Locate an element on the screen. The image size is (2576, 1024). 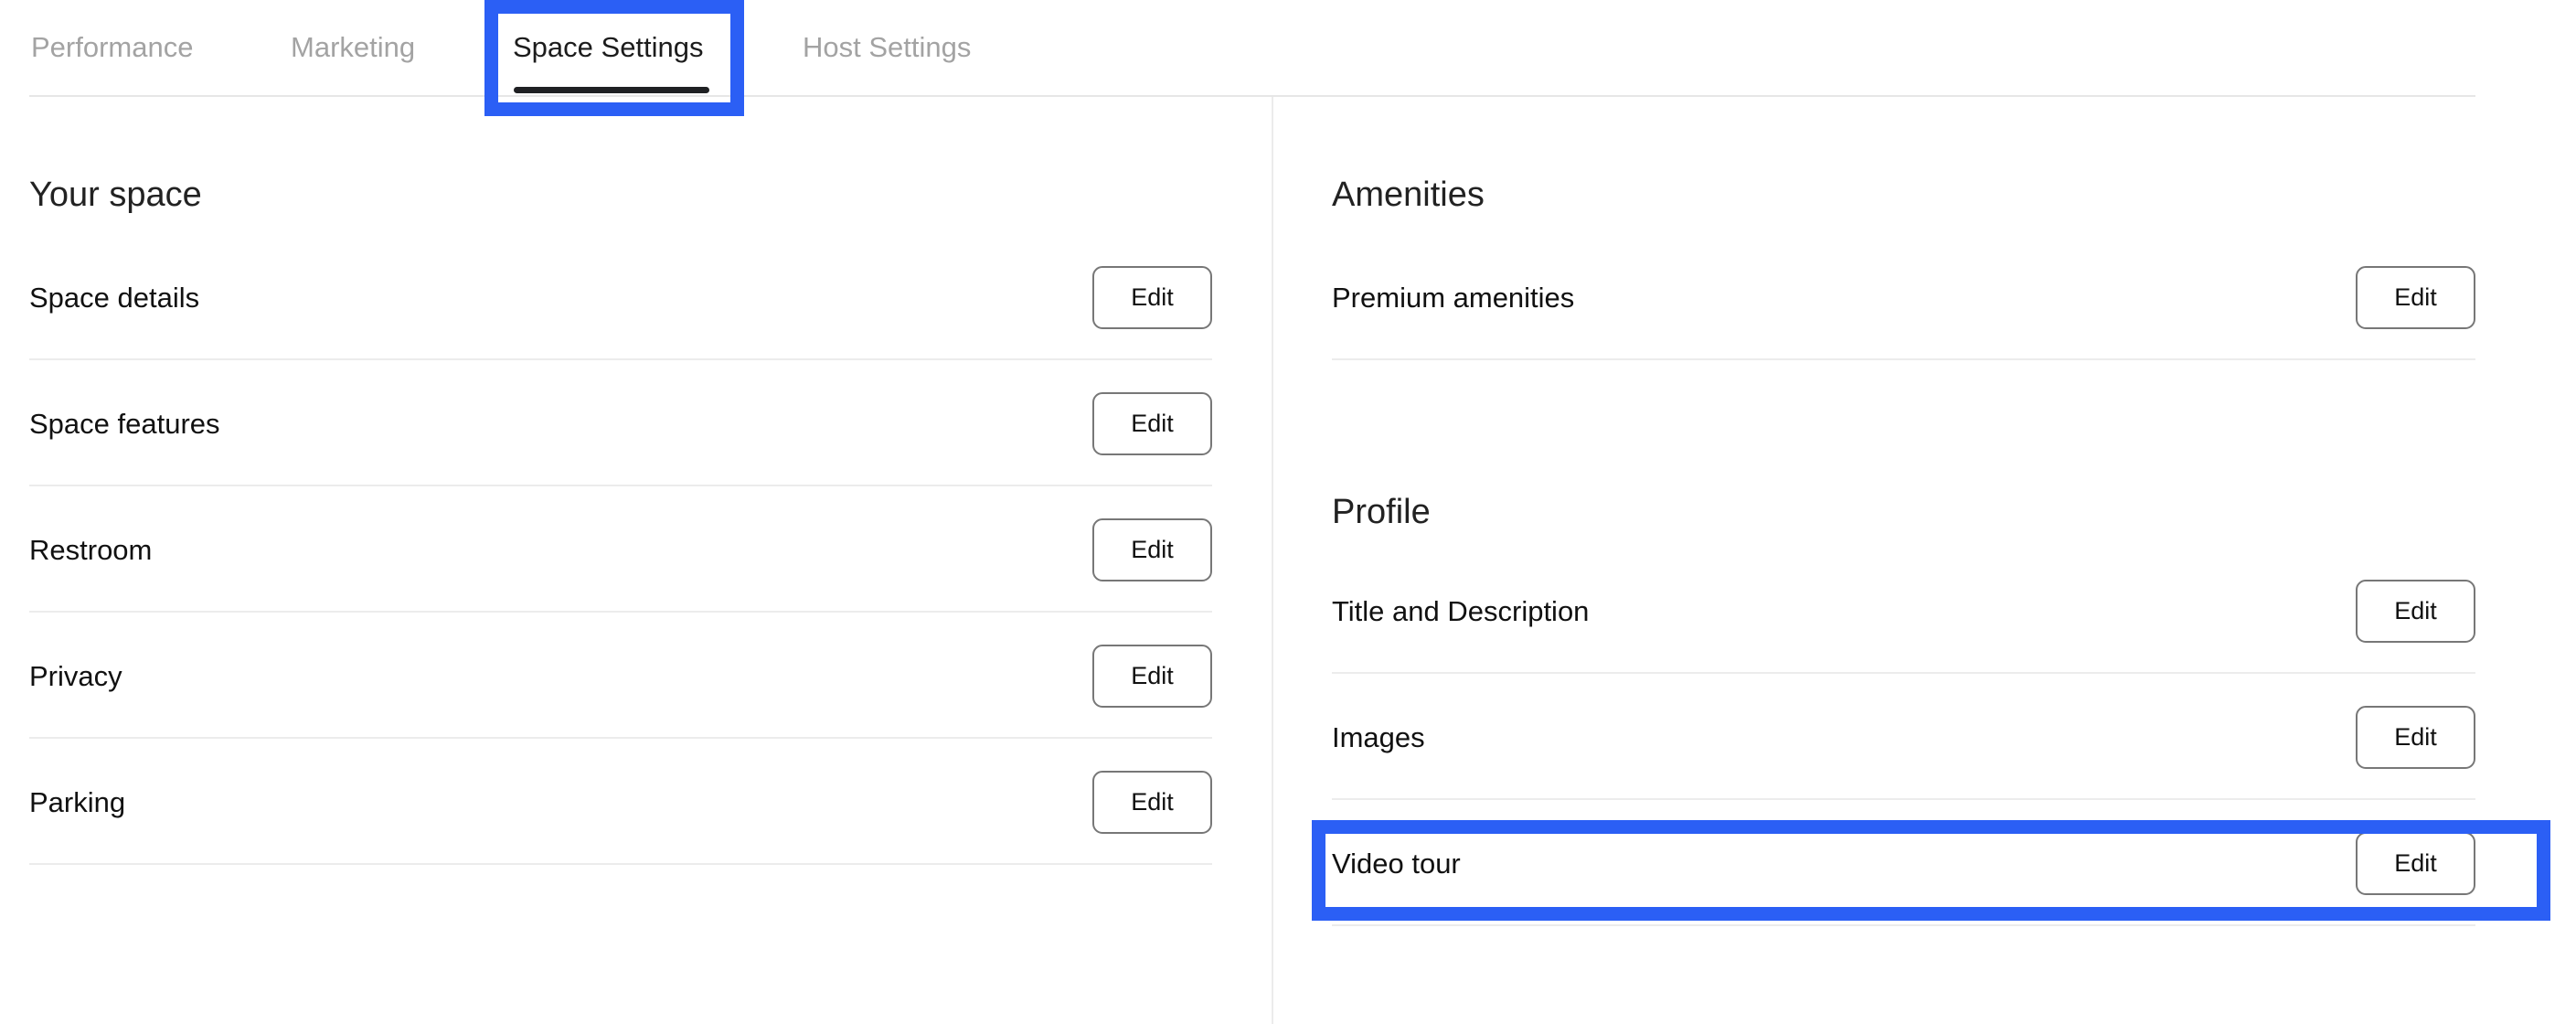
section-title-profile: Profile is located at coordinates (1382, 512).